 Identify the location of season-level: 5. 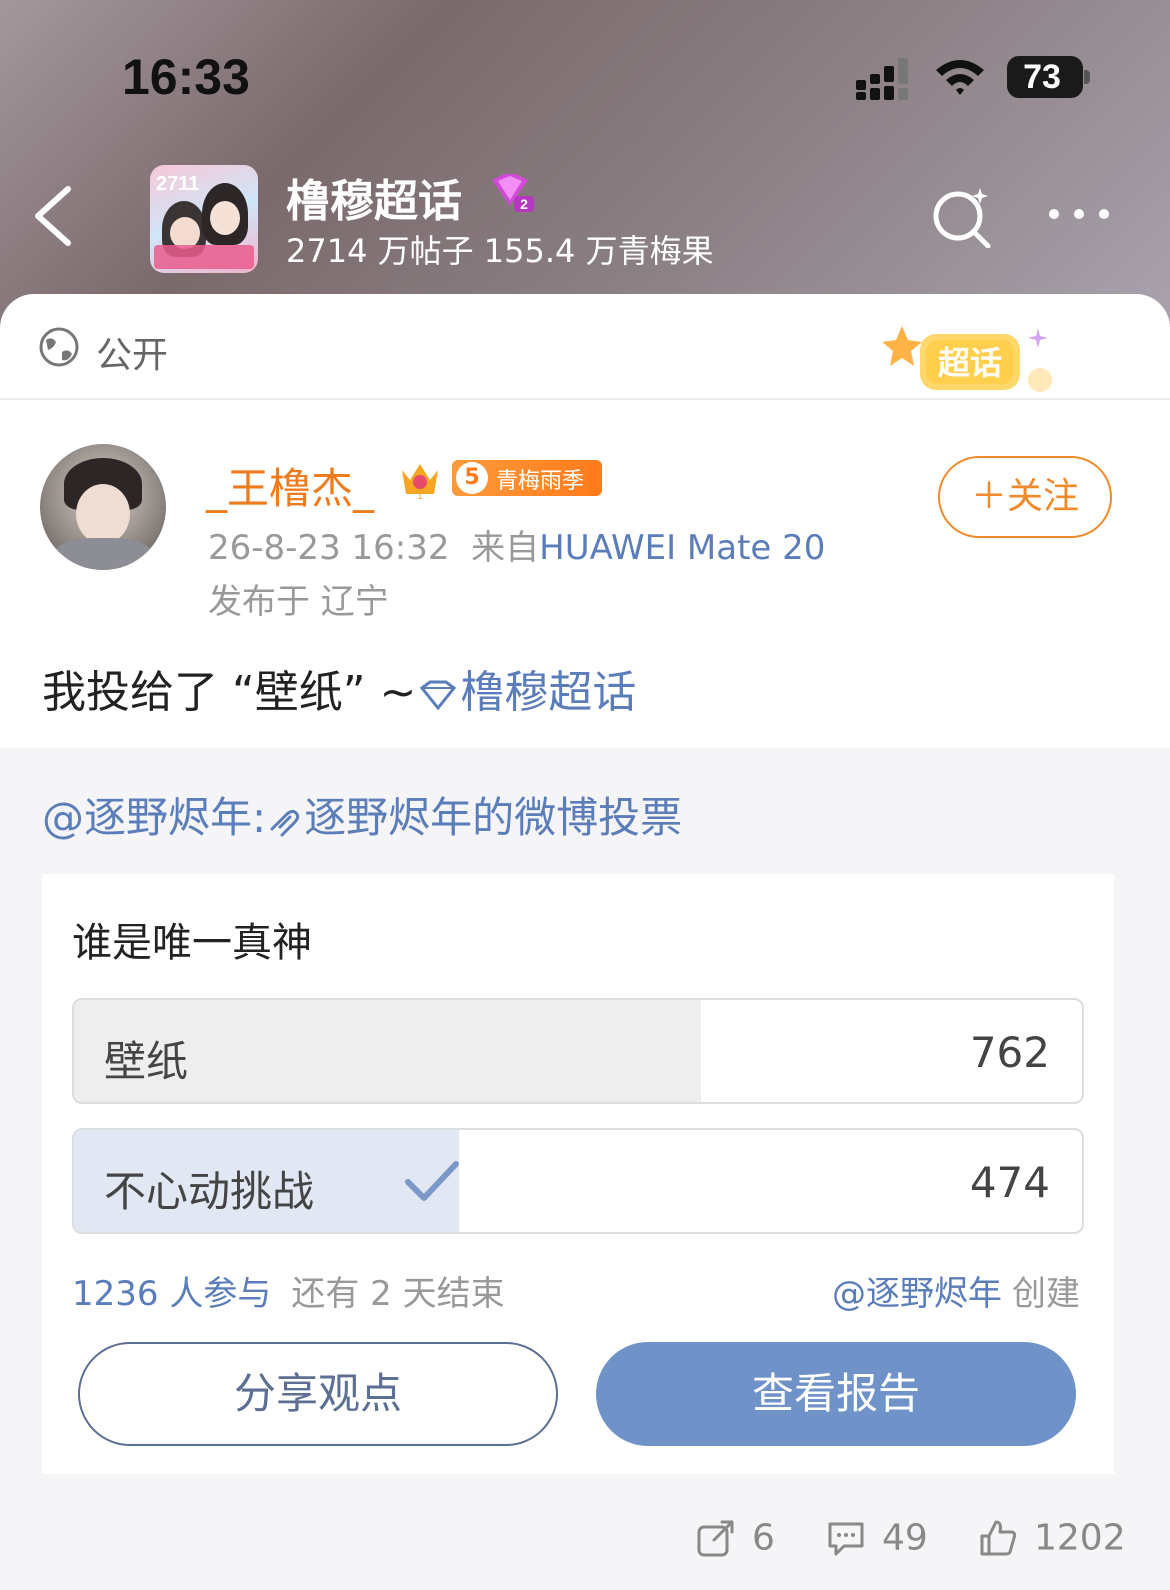
(472, 478).